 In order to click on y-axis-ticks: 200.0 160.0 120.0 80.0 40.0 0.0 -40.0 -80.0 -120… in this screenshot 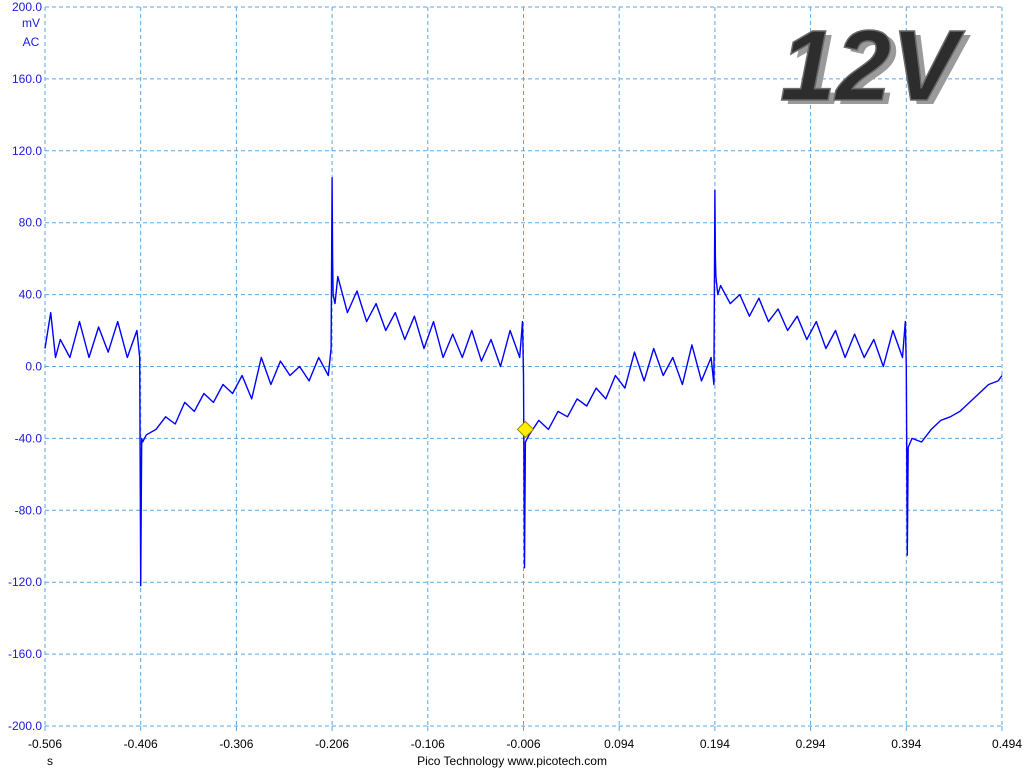, I will do `click(25, 366)`.